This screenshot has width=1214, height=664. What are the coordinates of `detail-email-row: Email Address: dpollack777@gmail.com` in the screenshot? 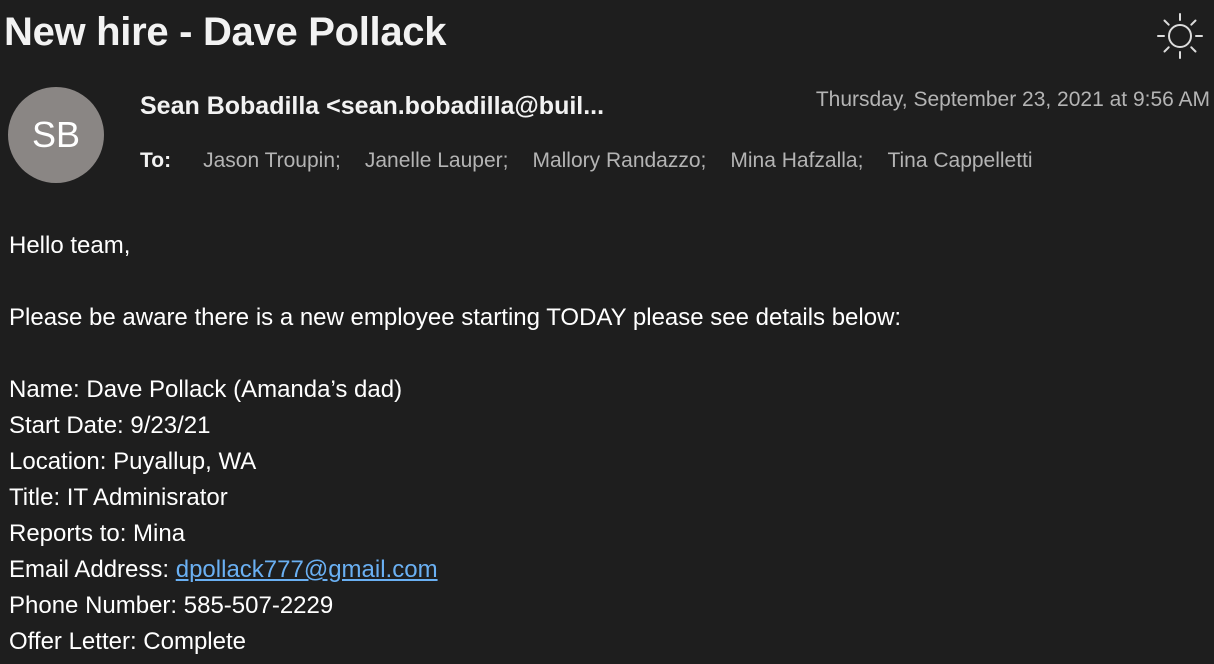 It's located at (455, 570).